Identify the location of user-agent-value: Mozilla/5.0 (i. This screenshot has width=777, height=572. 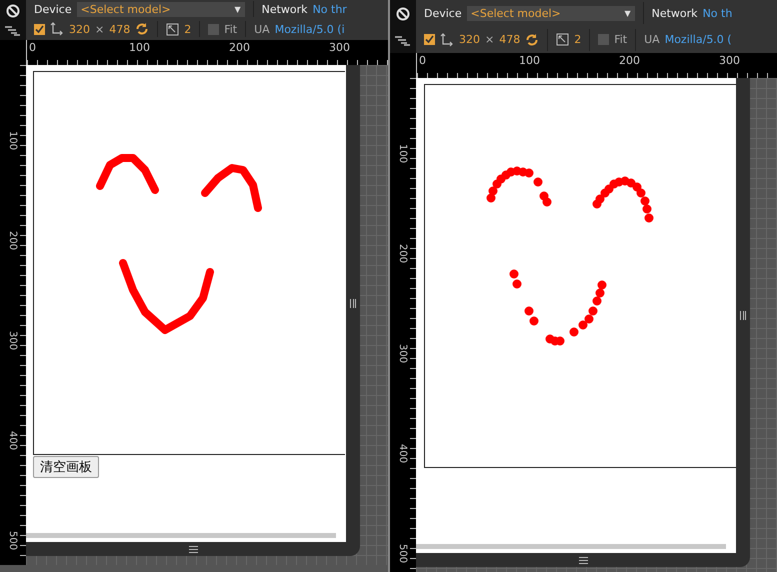
(309, 29).